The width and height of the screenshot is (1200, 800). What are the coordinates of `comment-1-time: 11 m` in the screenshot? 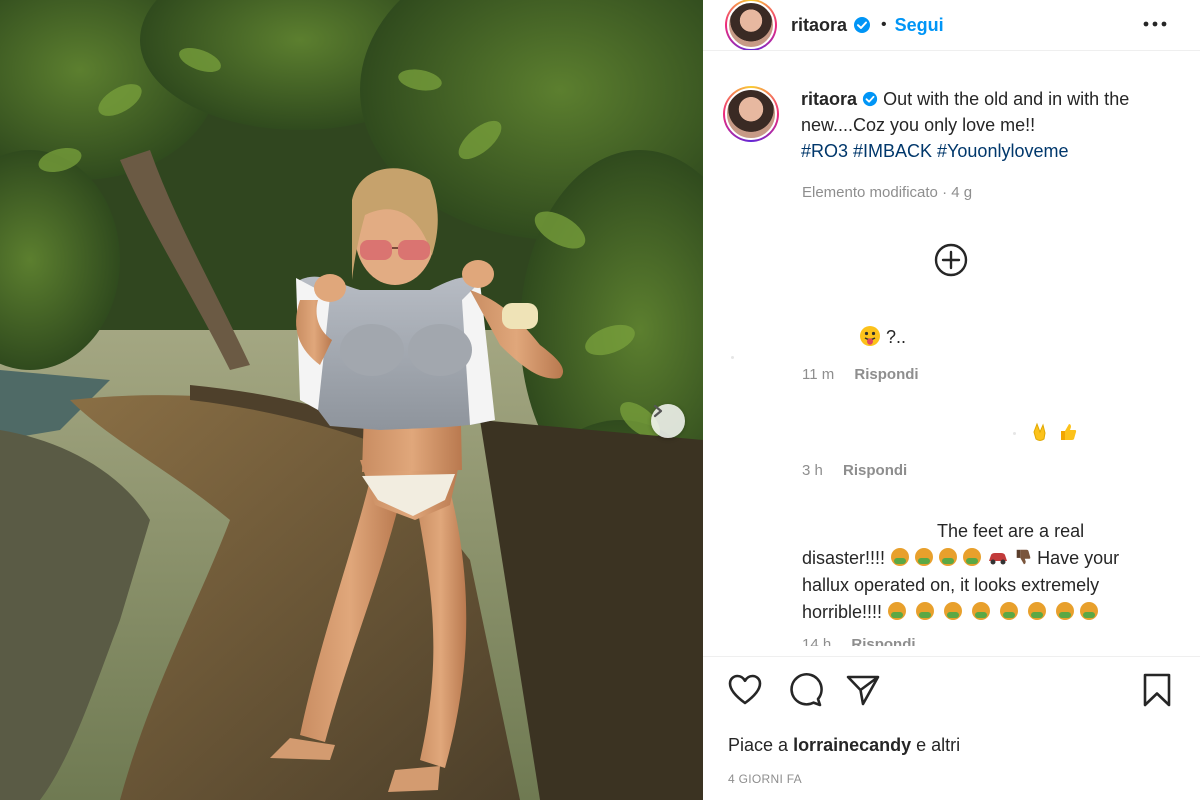 It's located at (818, 374).